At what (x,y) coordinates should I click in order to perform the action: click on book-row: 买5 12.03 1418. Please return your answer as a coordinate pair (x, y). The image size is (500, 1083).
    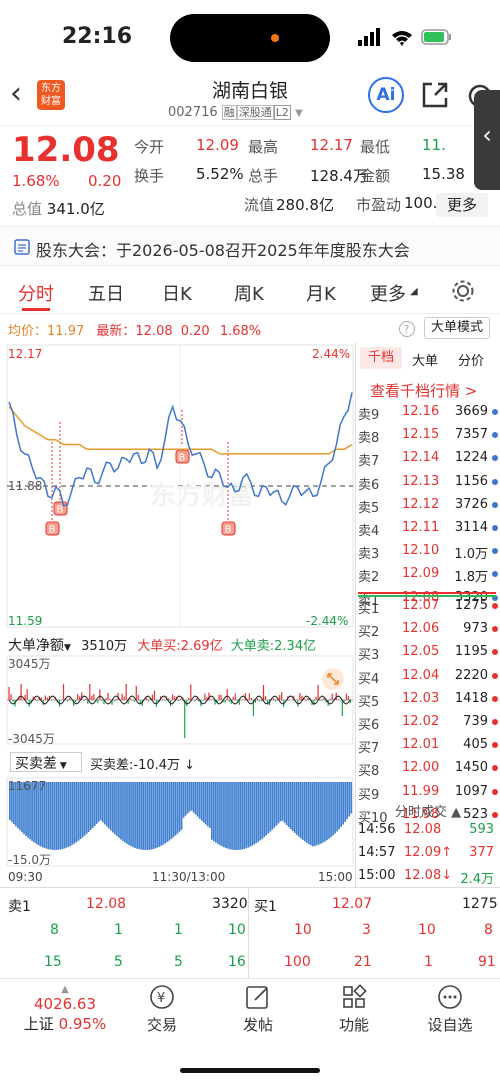
    Looking at the image, I should click on (428, 701).